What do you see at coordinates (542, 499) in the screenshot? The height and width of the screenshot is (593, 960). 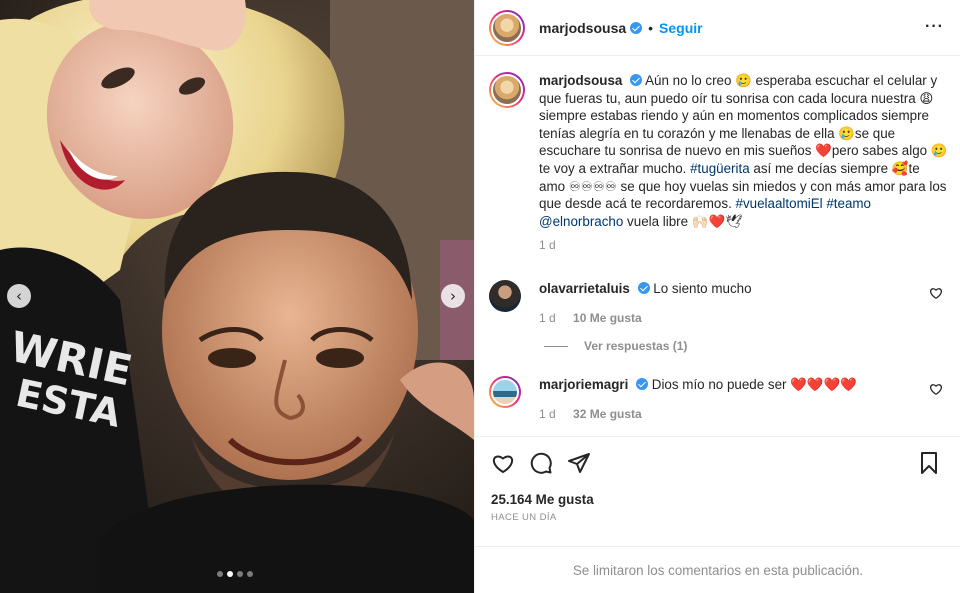 I see `likes-count: 25.164 Me gusta` at bounding box center [542, 499].